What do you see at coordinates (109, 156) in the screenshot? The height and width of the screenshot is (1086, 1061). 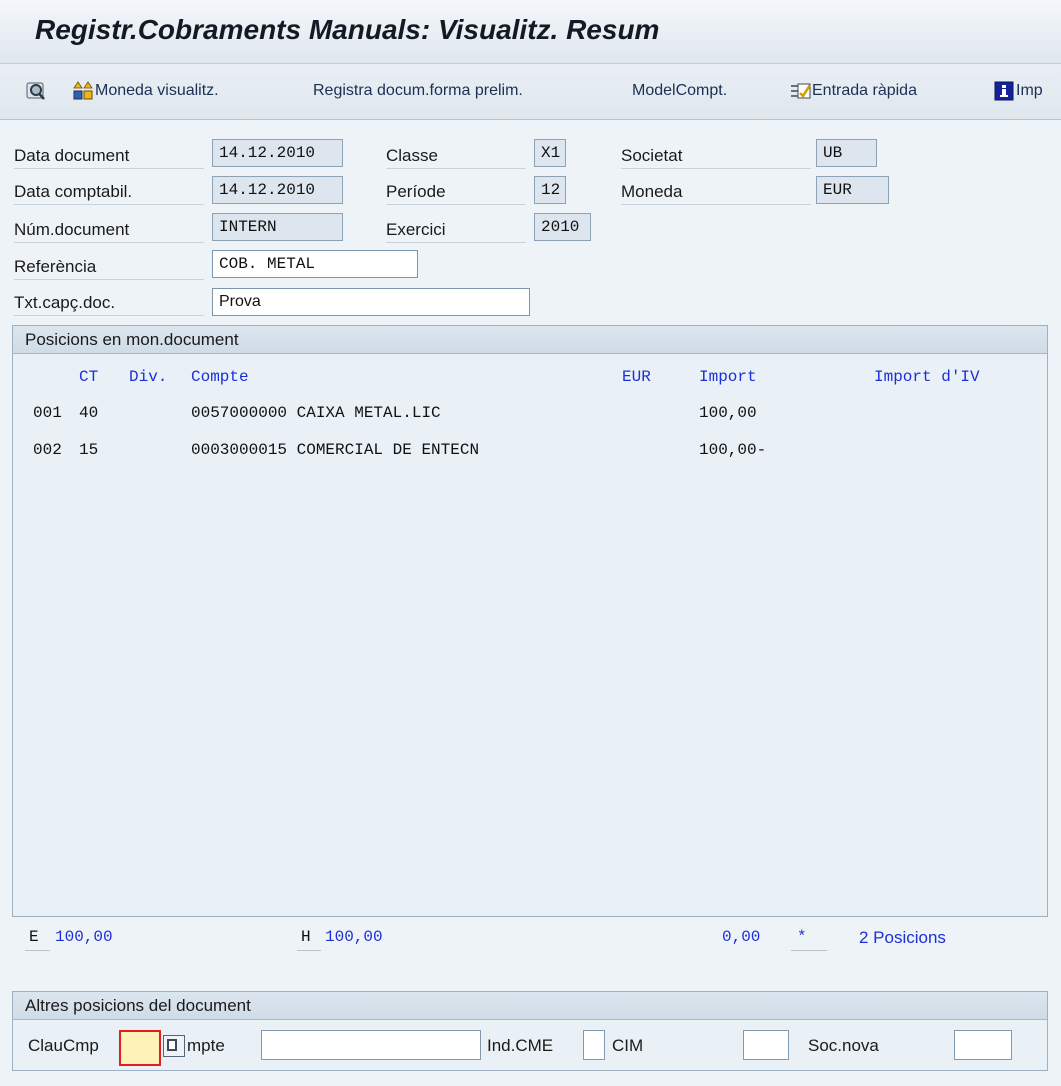 I see `data-document-label: Data document` at bounding box center [109, 156].